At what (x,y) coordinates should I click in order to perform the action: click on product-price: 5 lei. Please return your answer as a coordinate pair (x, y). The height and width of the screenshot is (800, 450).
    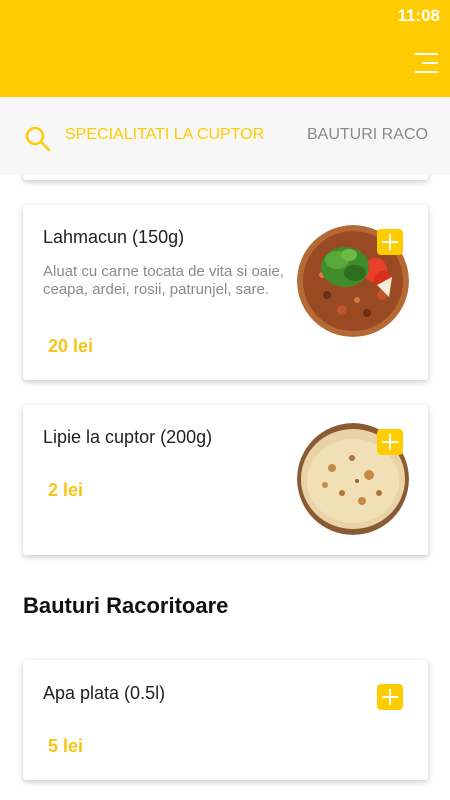
    Looking at the image, I should click on (66, 746).